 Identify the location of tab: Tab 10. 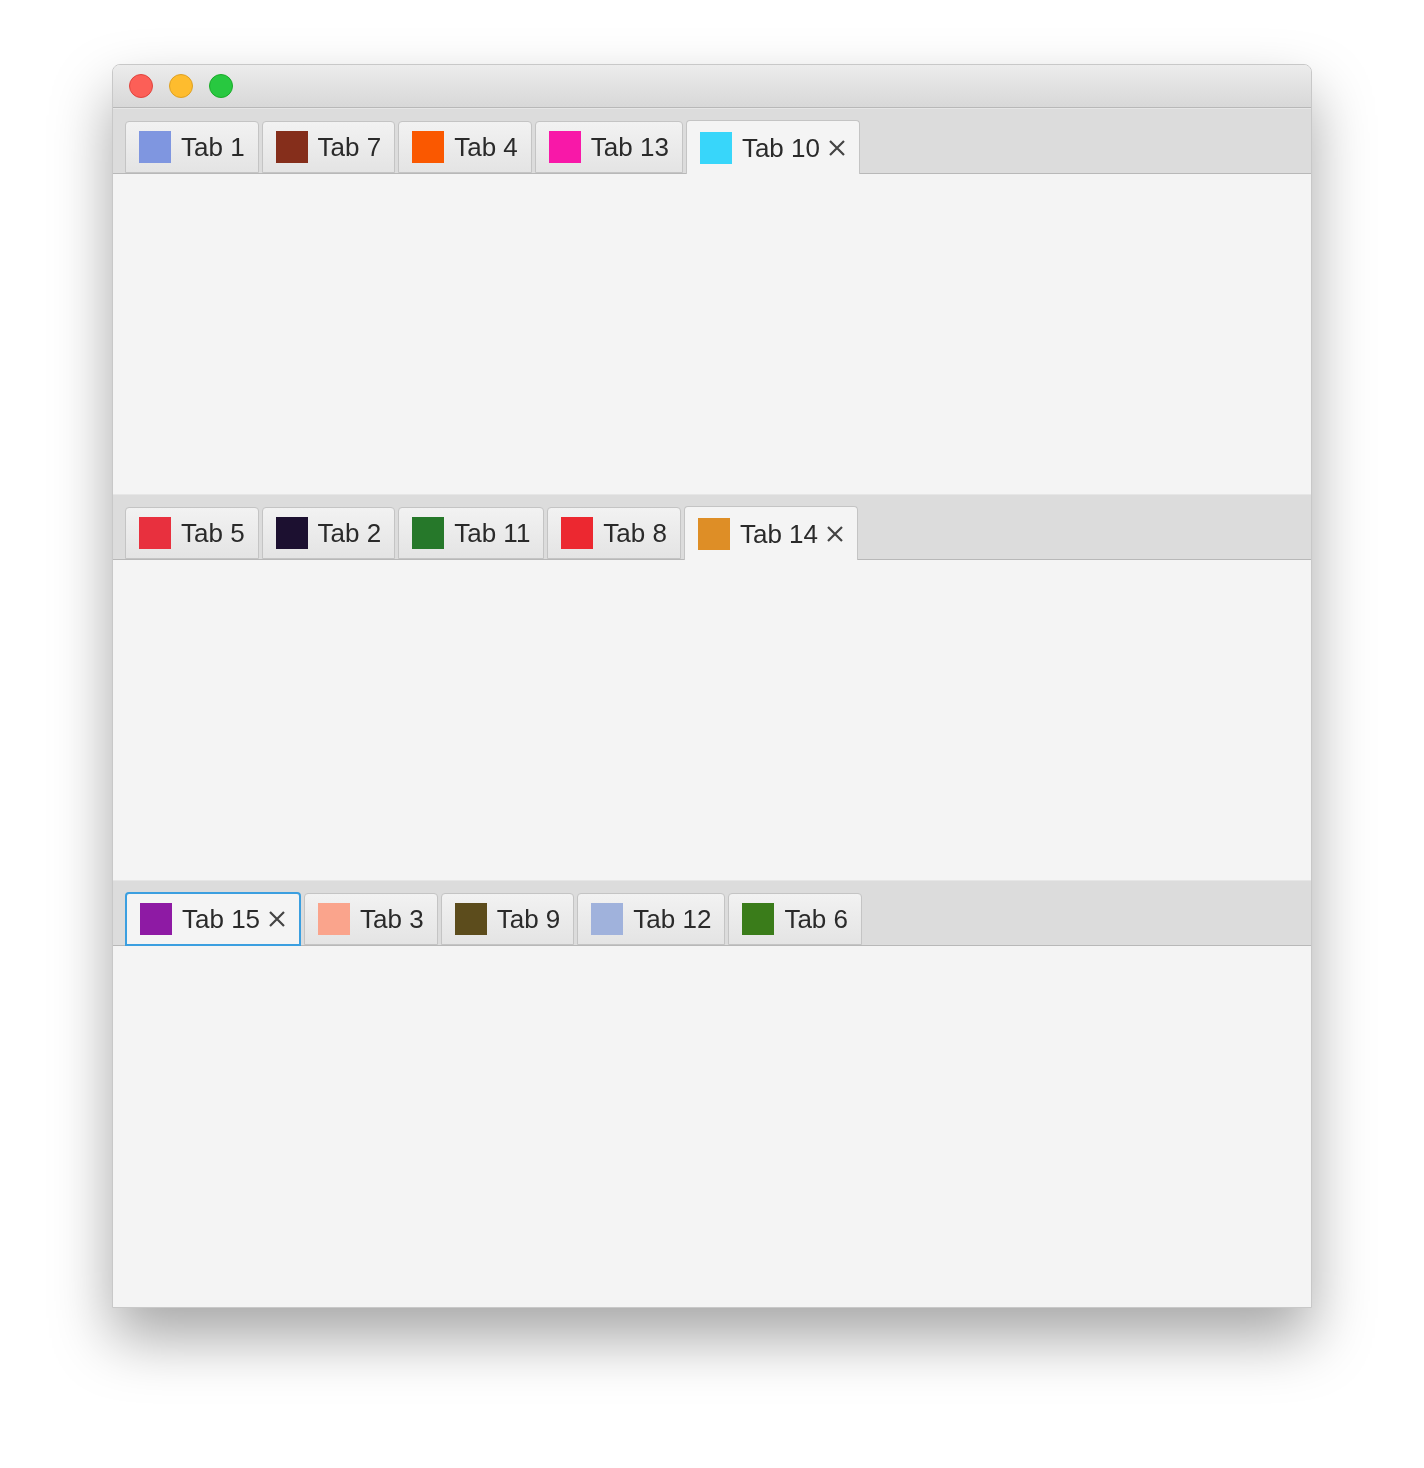
(772, 147).